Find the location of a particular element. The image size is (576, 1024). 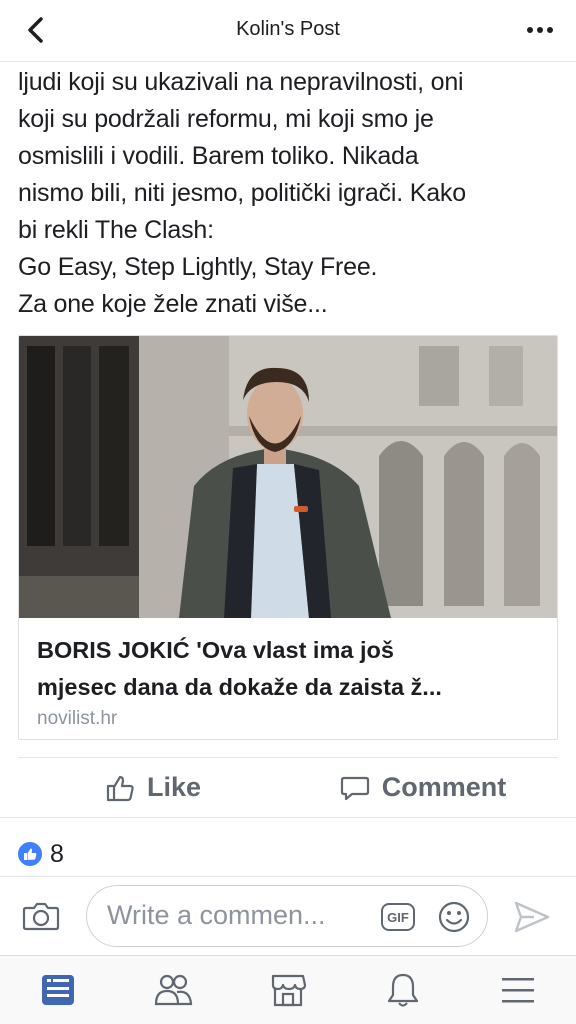

emoji-icon is located at coordinates (454, 917).